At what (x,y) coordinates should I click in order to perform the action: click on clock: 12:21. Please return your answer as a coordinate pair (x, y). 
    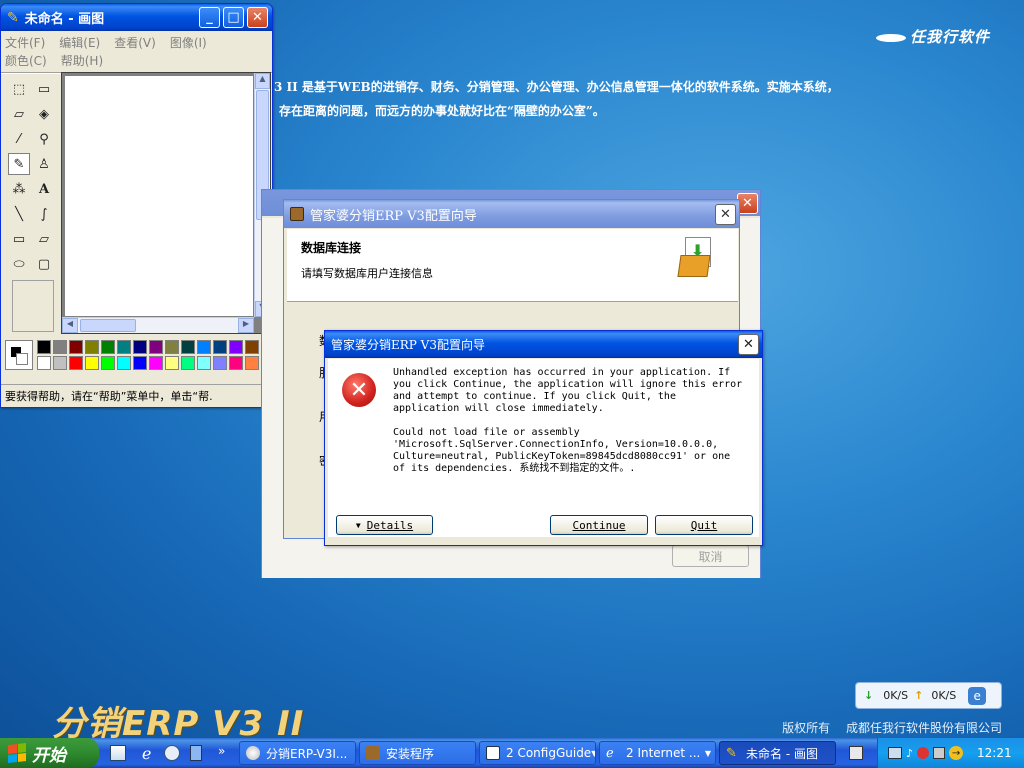
    Looking at the image, I should click on (994, 753).